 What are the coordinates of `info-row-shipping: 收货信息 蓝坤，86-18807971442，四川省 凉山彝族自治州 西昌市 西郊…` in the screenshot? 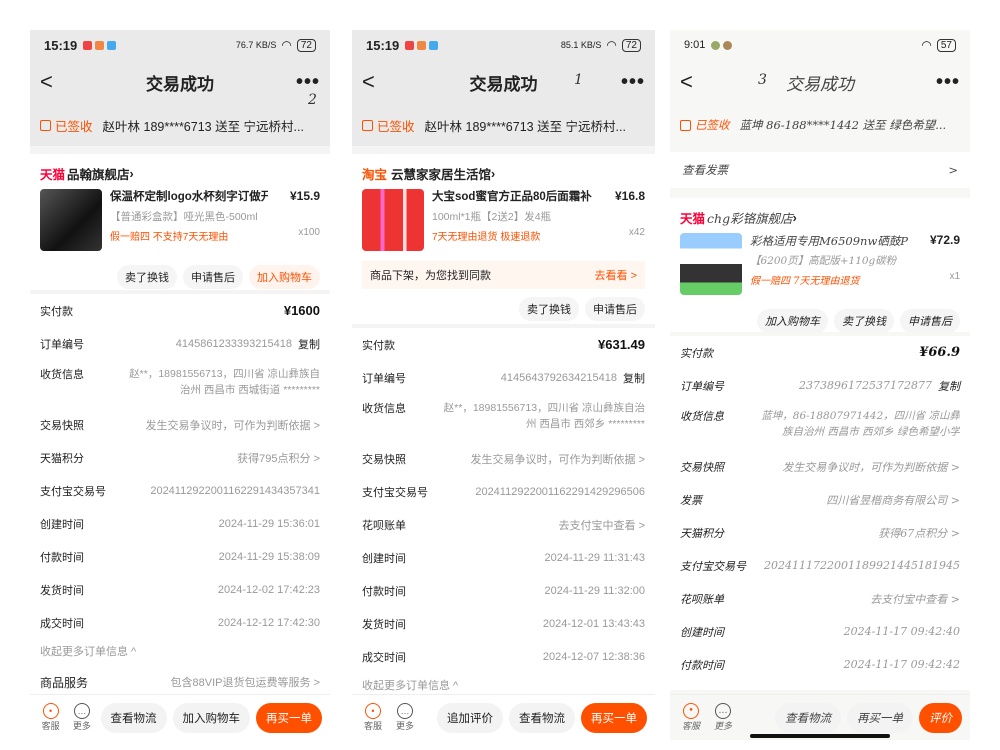 It's located at (820, 424).